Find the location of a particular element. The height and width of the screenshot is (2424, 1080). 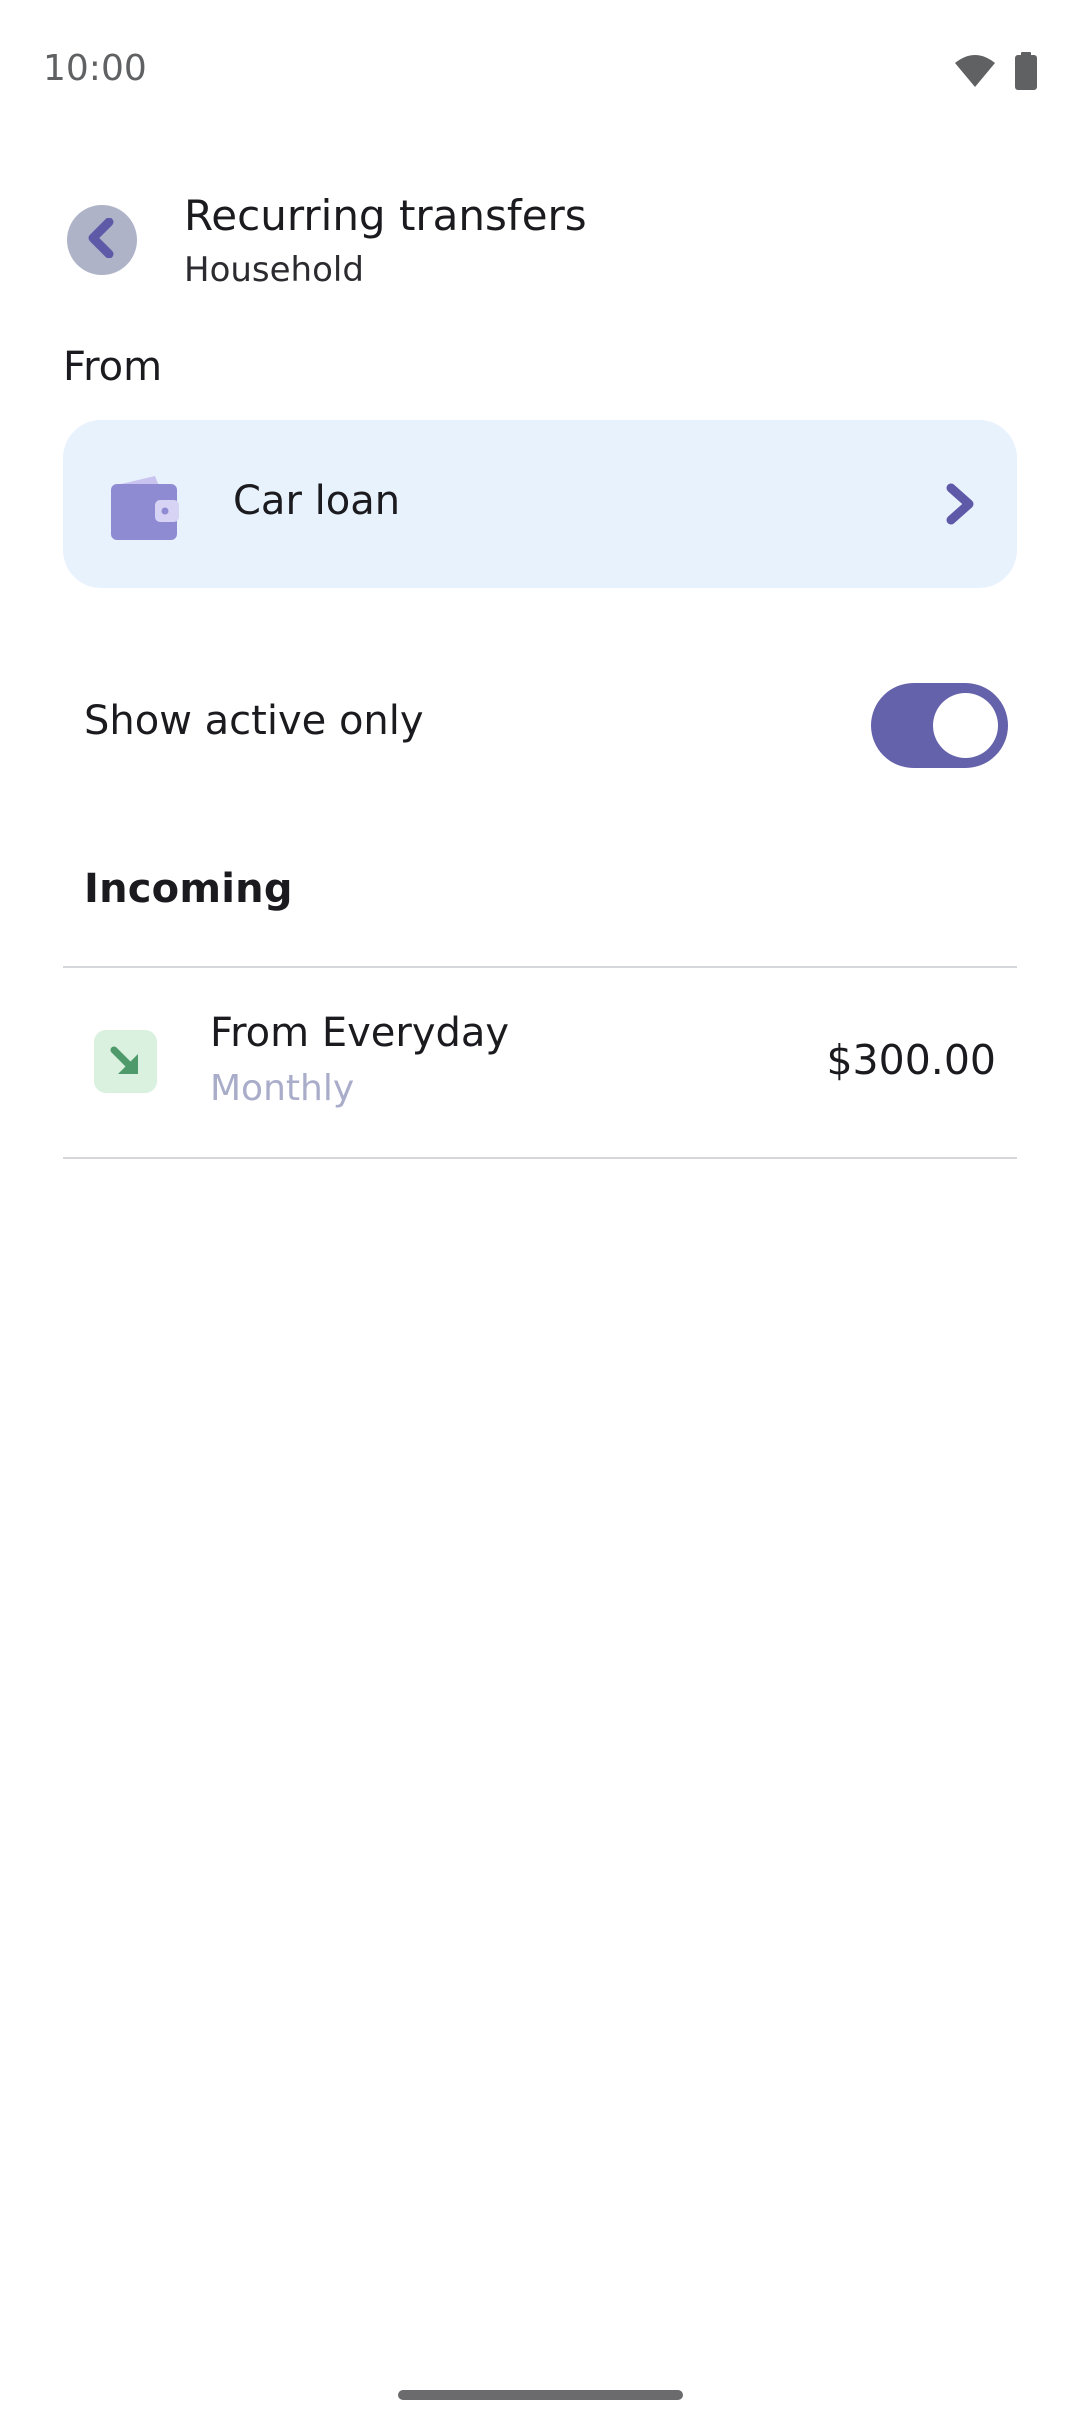

chevron-right-icon is located at coordinates (960, 506).